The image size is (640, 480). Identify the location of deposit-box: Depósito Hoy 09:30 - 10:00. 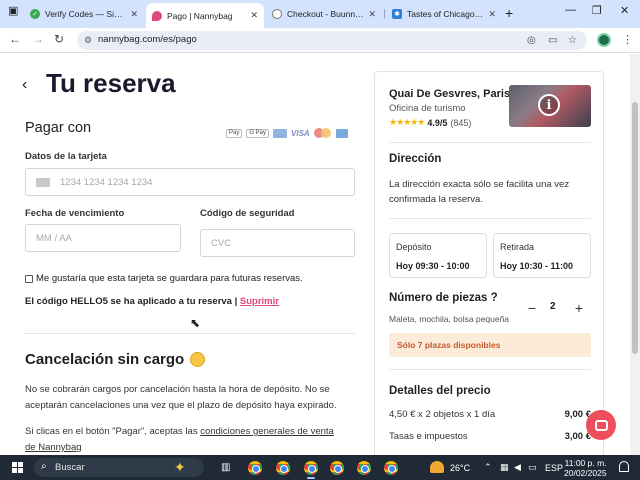
(438, 255).